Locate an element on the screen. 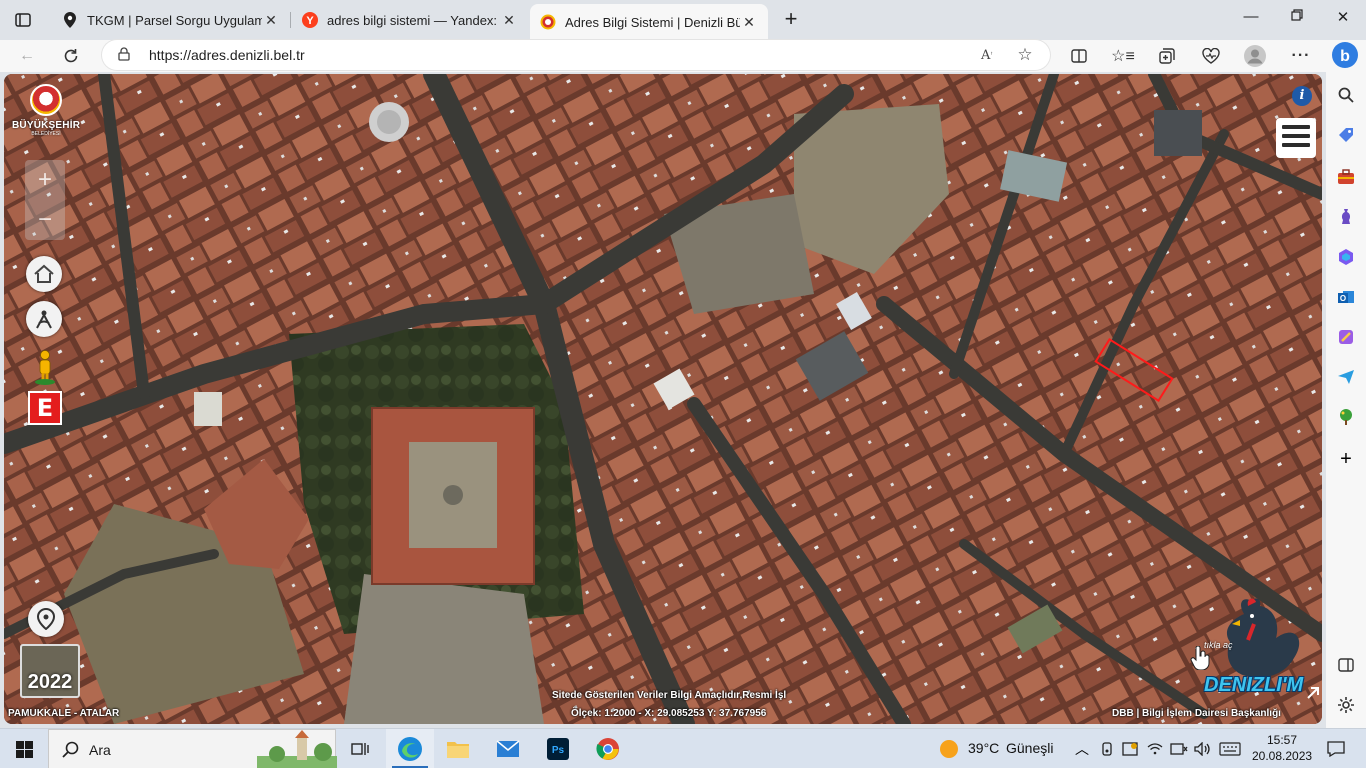 The image size is (1366, 768). tray-chevron-up-icon: ︿ is located at coordinates (1082, 748).